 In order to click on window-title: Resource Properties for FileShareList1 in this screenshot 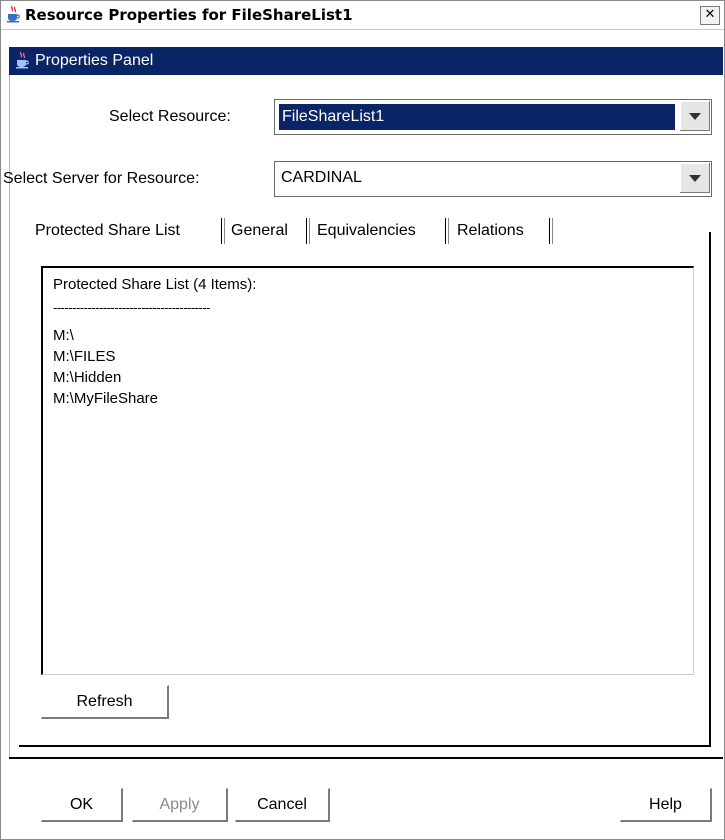, I will do `click(189, 15)`.